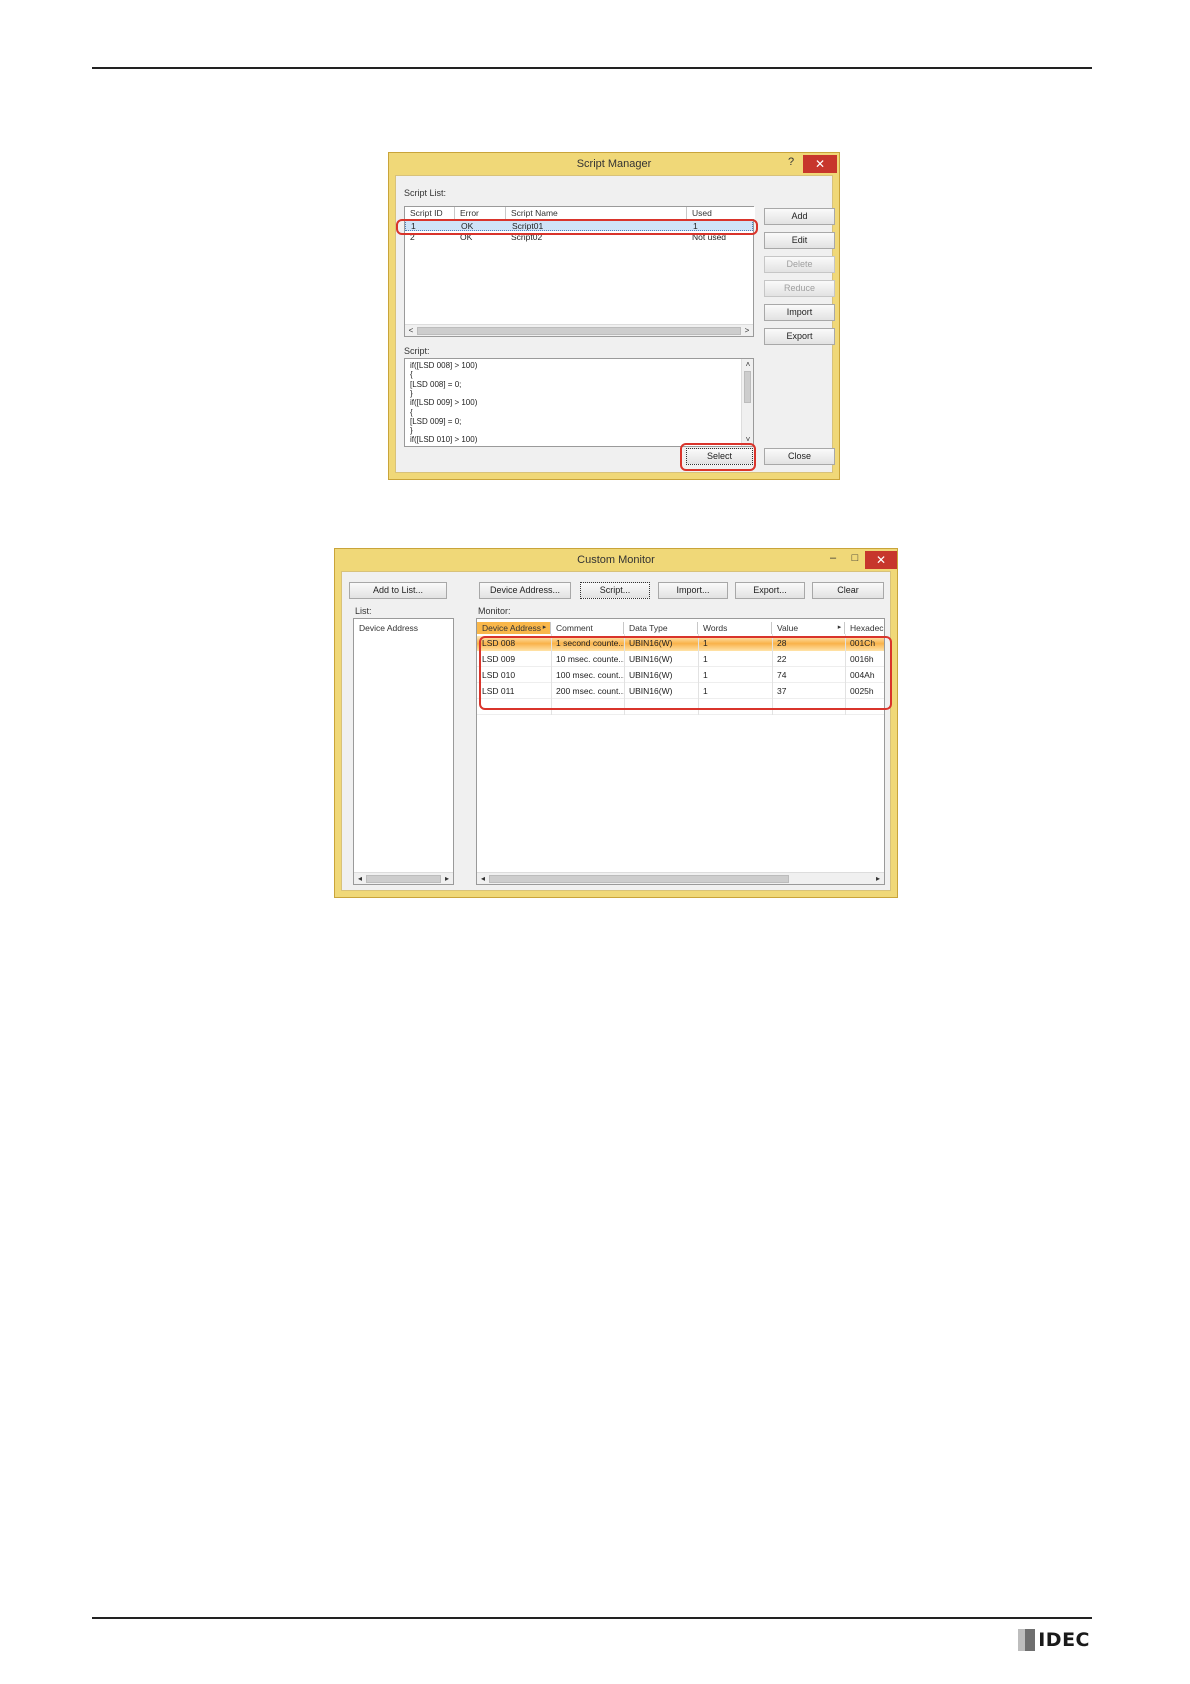  Describe the element at coordinates (616, 560) in the screenshot. I see `custom-monitor-title: Custom Monitor` at that location.